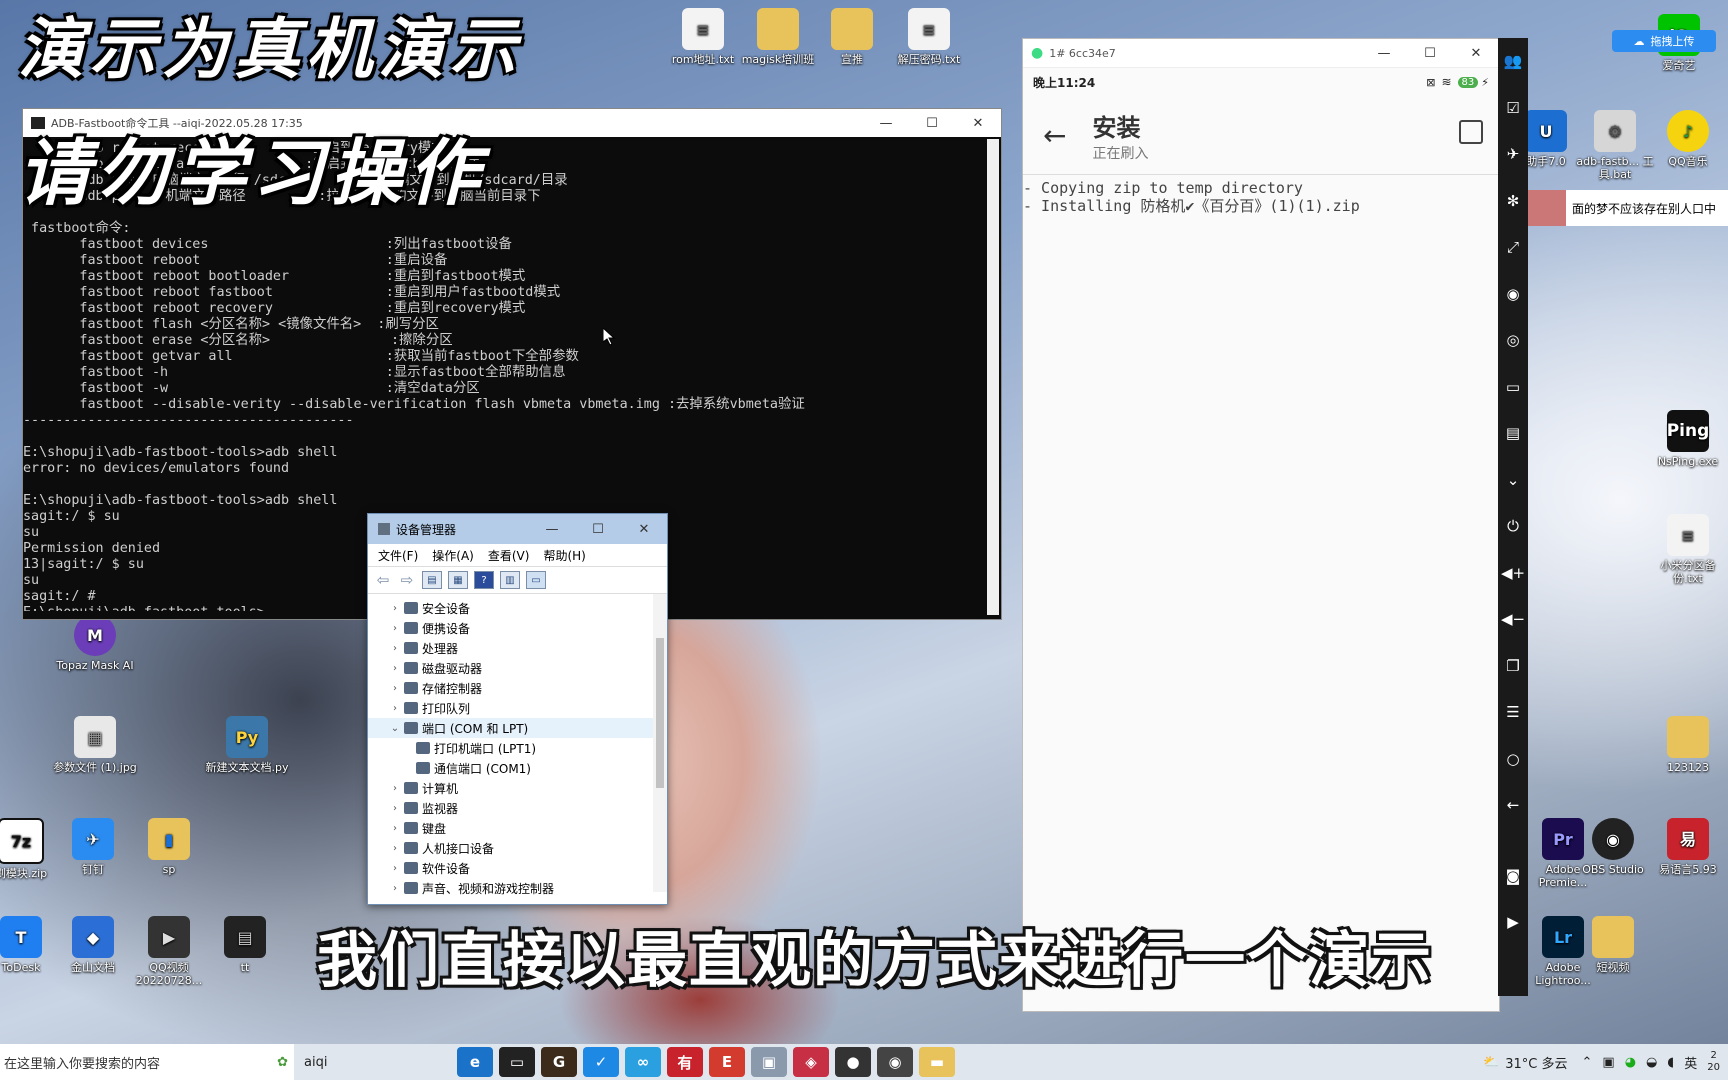 Image resolution: width=1728 pixels, height=1080 pixels. I want to click on desktop-icon-xiaomi-backup: ≡ 小米分区备份.txt, so click(1688, 549).